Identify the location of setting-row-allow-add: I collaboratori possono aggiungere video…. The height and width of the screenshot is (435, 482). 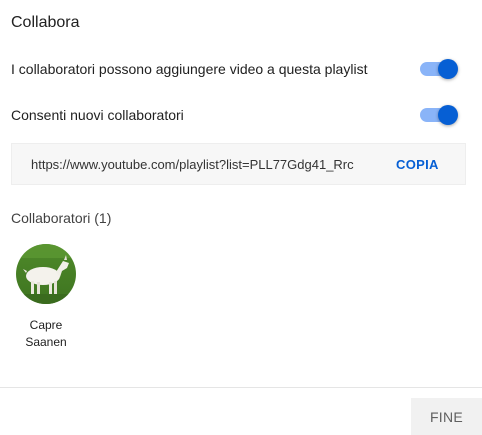
(234, 69).